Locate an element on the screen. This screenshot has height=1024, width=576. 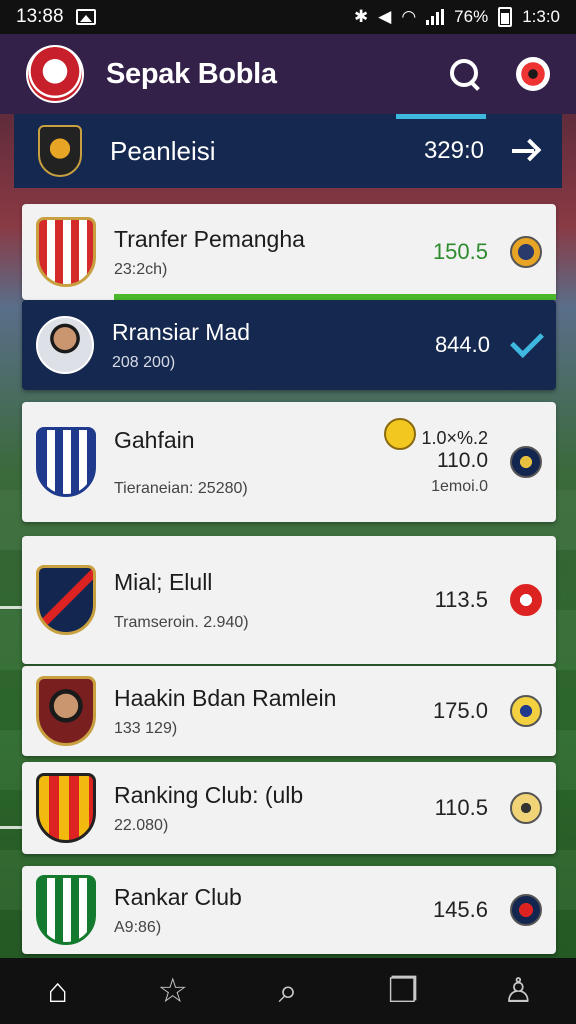
list-item: Tranfer Pemangha 23:2ch) 150.5 is located at coordinates (289, 252).